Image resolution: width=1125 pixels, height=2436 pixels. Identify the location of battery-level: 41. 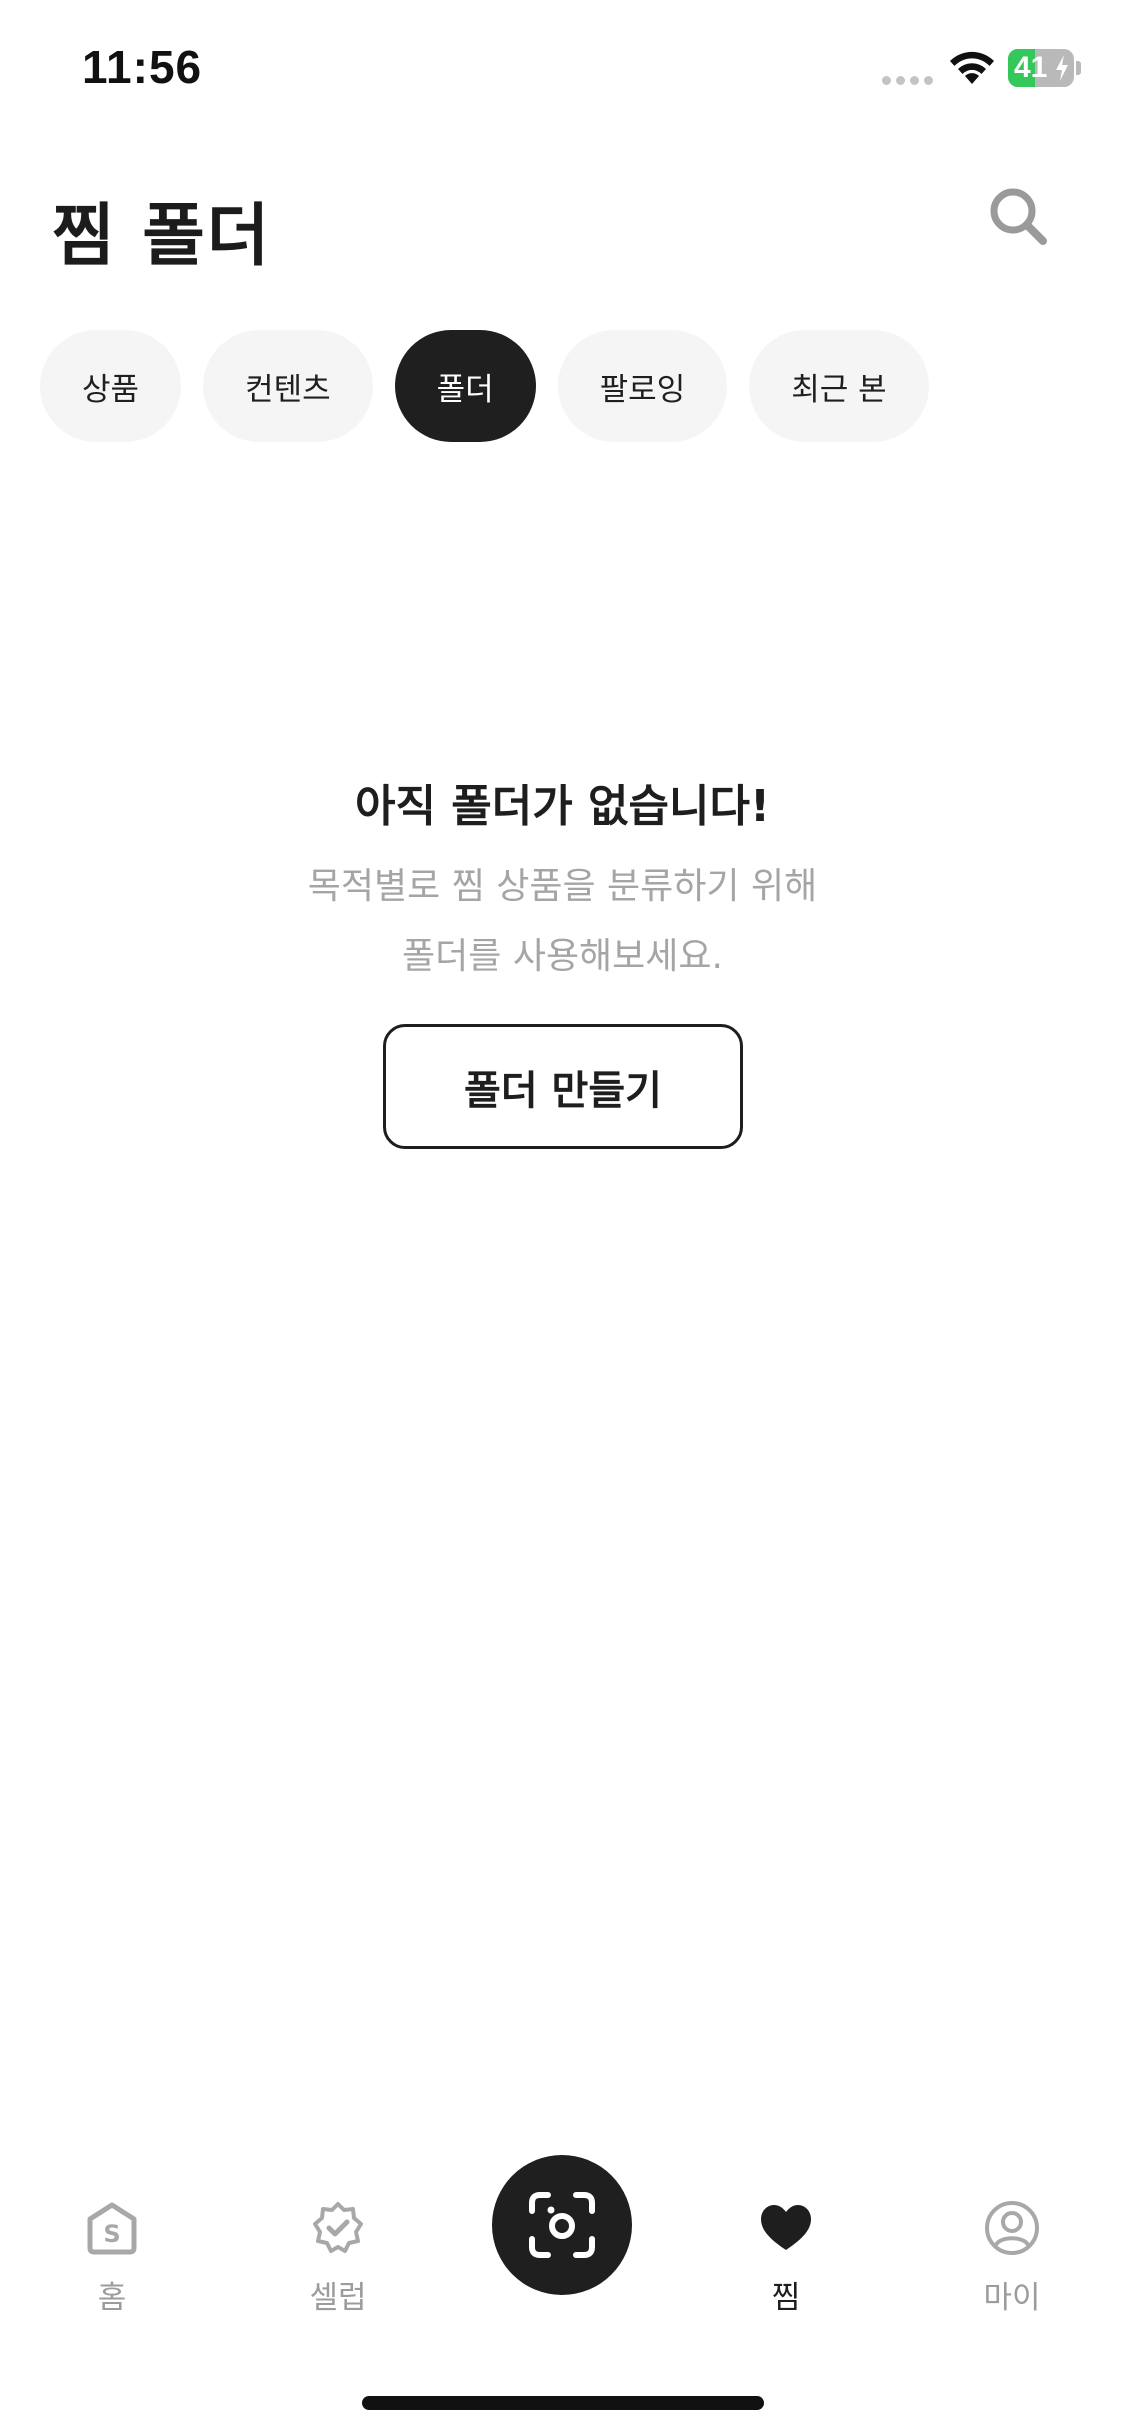
(1031, 67).